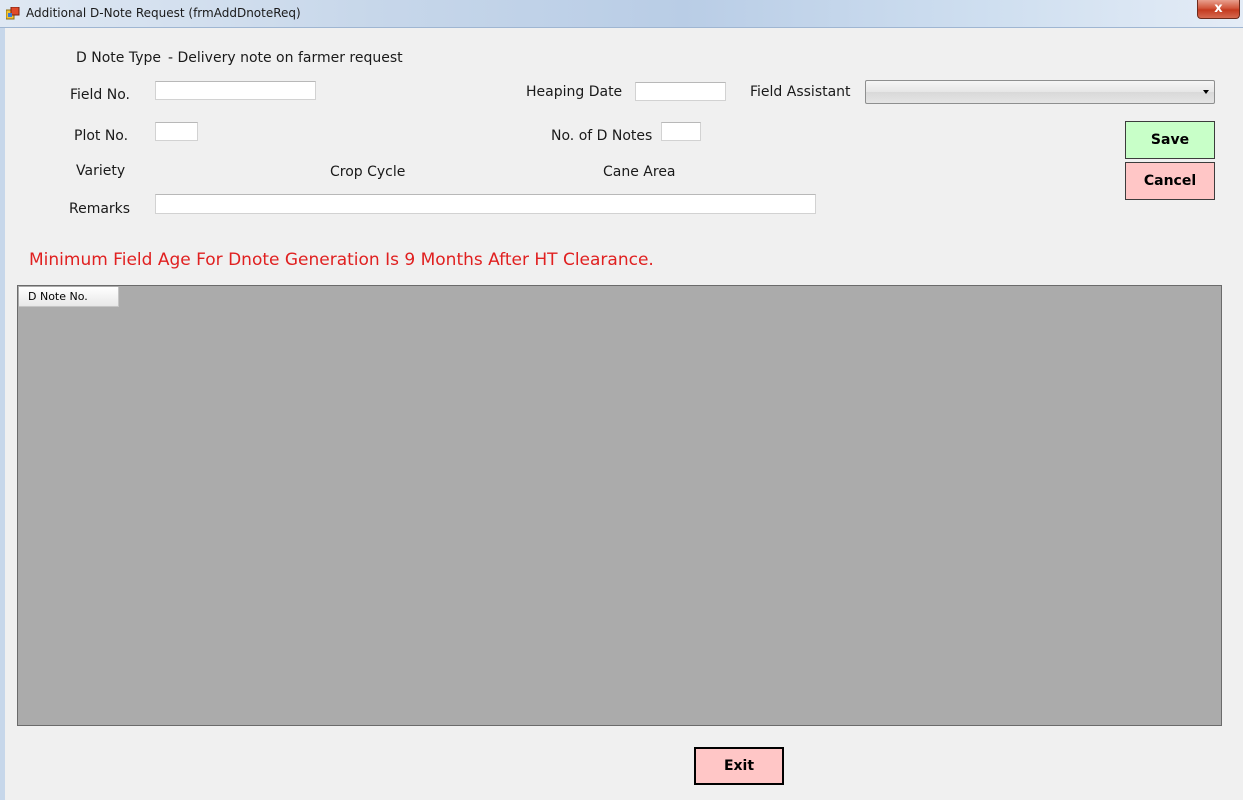 This screenshot has width=1243, height=800. I want to click on field-assistant-label: Field Assistant, so click(800, 92).